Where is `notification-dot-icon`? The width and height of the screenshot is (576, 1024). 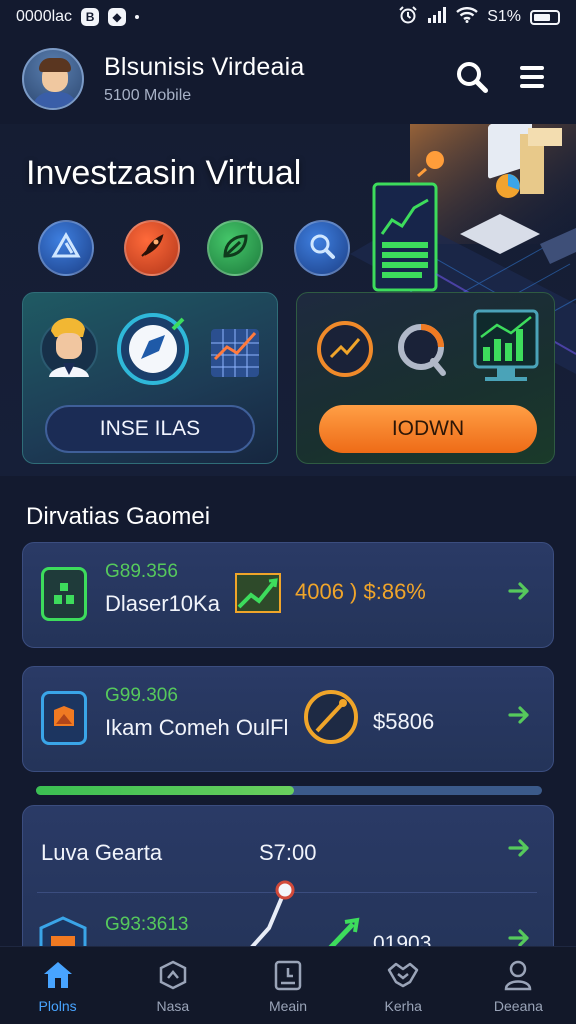
notification-dot-icon is located at coordinates (137, 17).